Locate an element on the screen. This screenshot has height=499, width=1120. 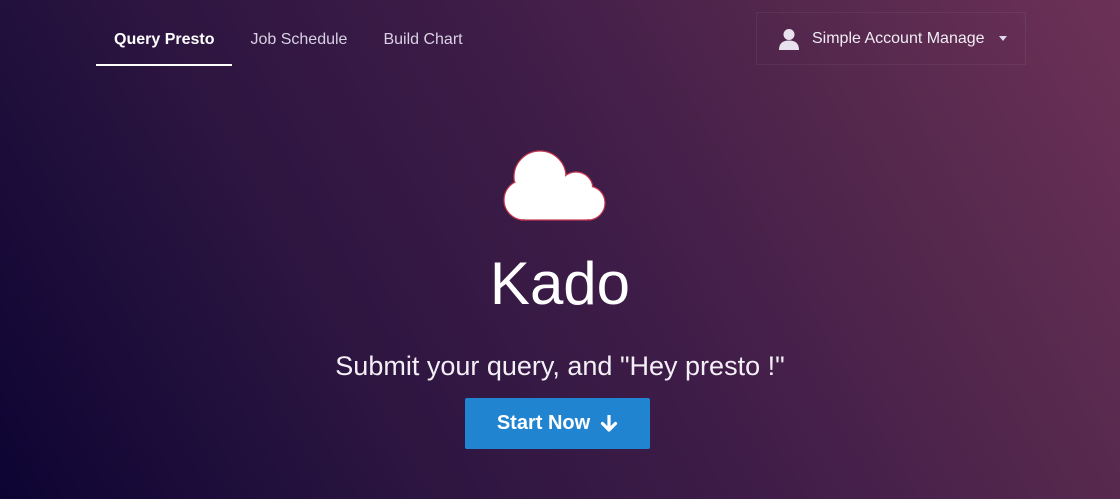
tab-query-presto: Query Presto is located at coordinates (164, 40).